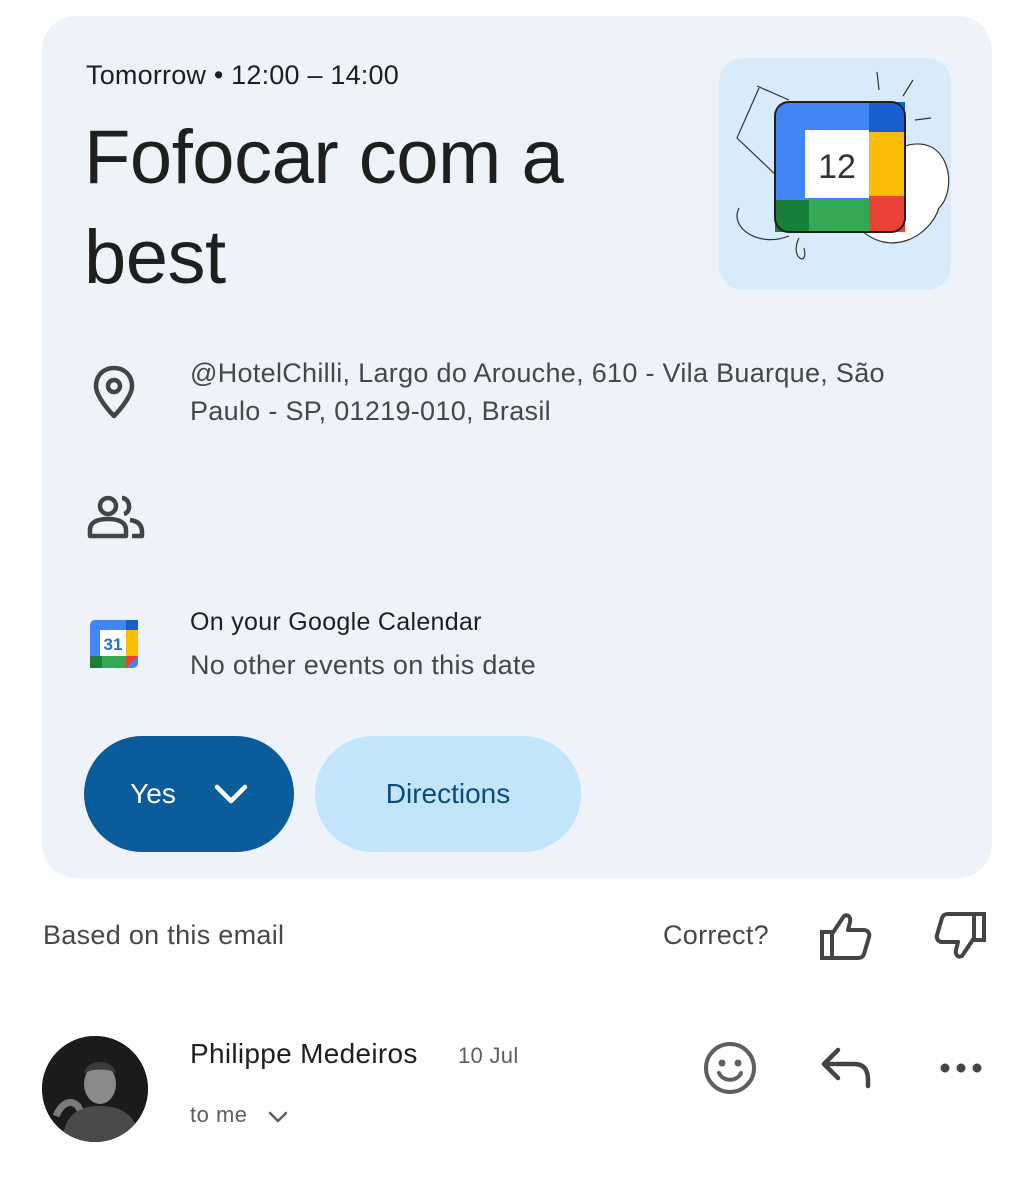 The height and width of the screenshot is (1200, 1035). What do you see at coordinates (114, 394) in the screenshot?
I see `location-pin-icon` at bounding box center [114, 394].